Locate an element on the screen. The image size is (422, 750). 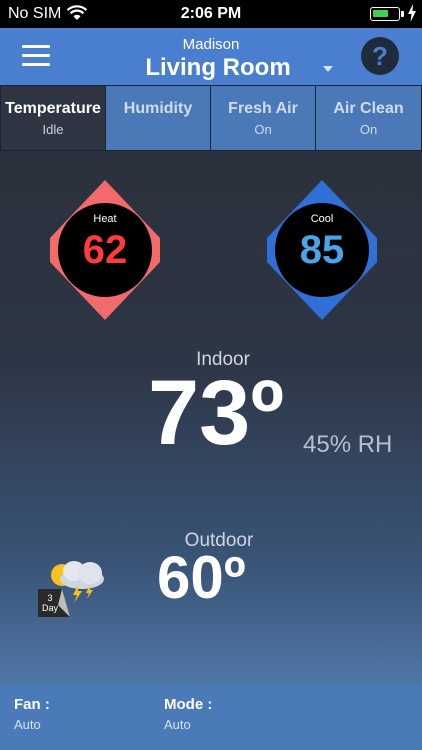
location-name: Madison is located at coordinates (211, 44).